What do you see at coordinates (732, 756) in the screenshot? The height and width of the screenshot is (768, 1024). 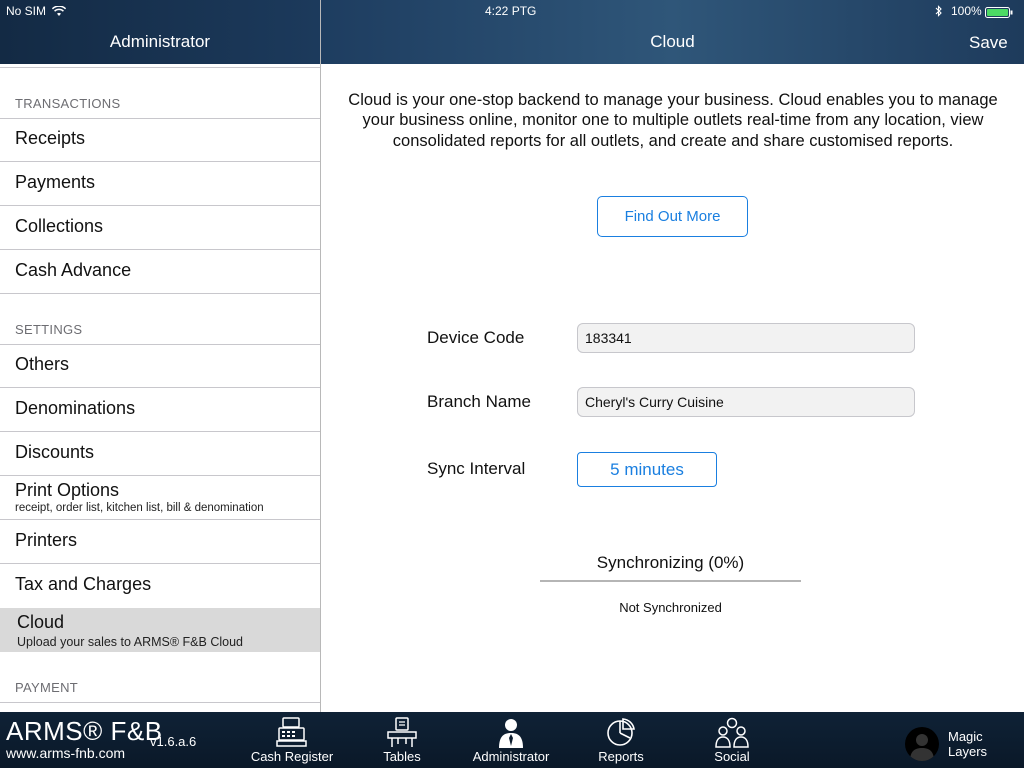 I see `tab-label: Social` at bounding box center [732, 756].